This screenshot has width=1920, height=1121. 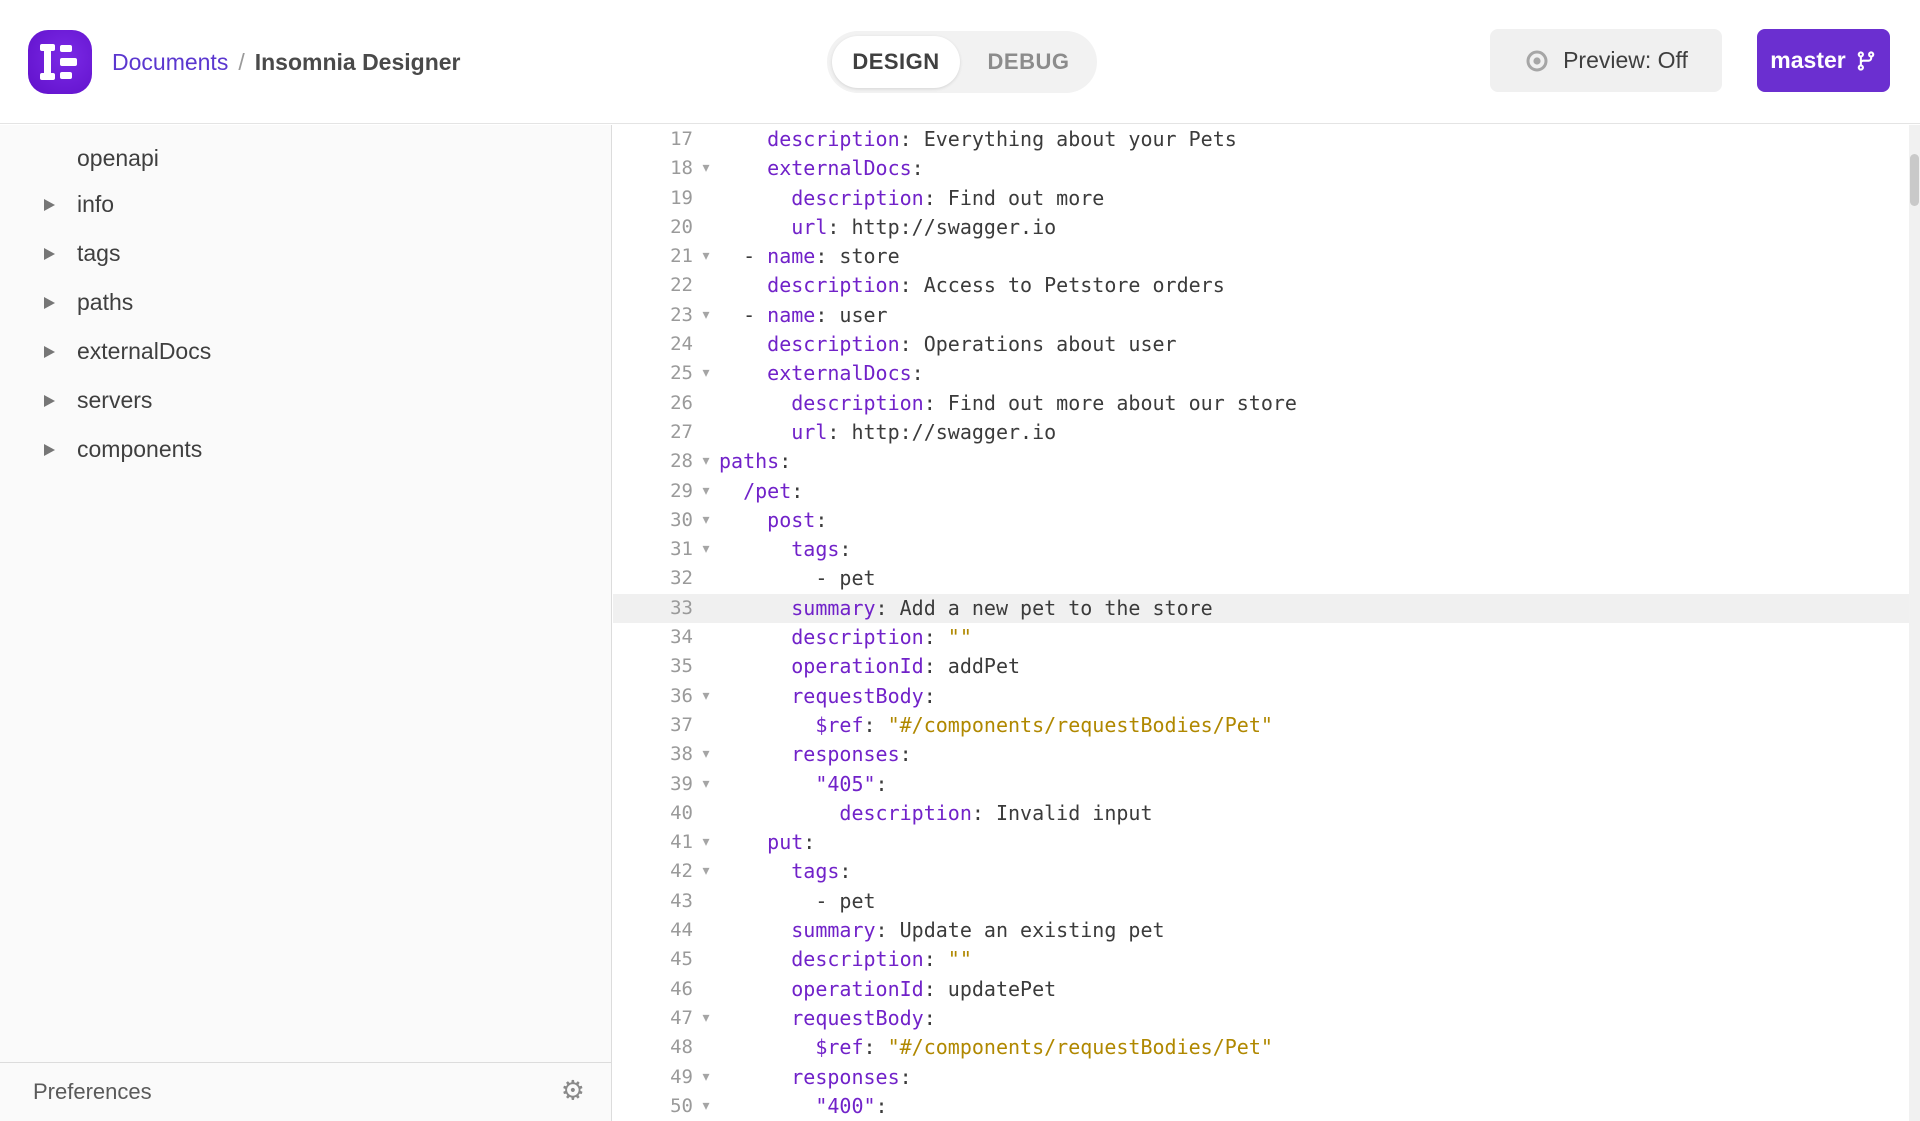 What do you see at coordinates (681, 490) in the screenshot?
I see `line-number: 29` at bounding box center [681, 490].